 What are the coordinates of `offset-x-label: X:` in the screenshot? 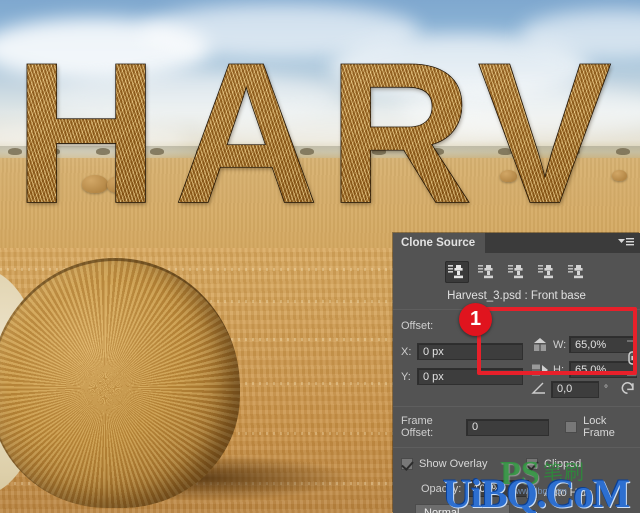 It's located at (406, 351).